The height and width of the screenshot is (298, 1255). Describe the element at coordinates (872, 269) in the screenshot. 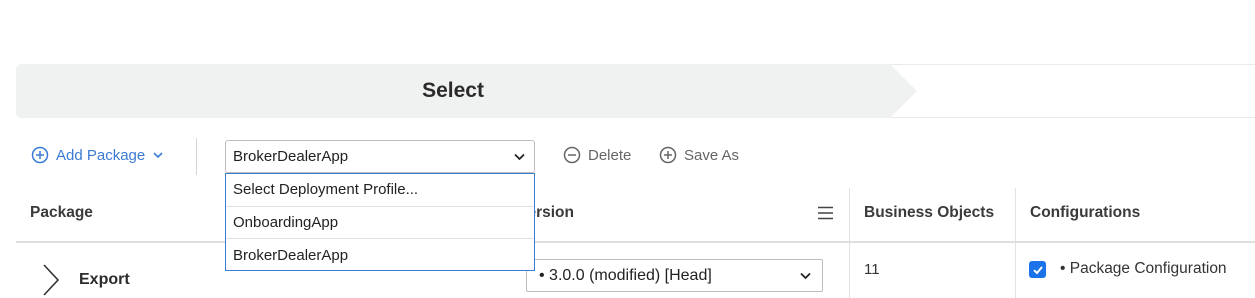

I see `business-objects-count: 11` at that location.